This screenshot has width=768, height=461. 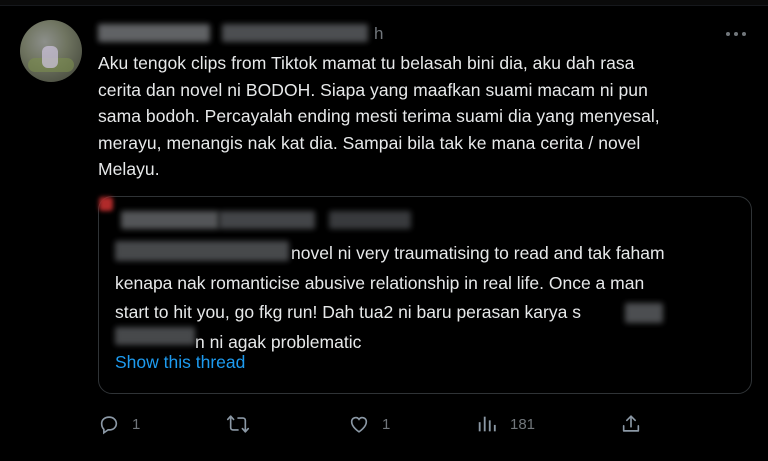 What do you see at coordinates (238, 424) in the screenshot?
I see `retweet-icon` at bounding box center [238, 424].